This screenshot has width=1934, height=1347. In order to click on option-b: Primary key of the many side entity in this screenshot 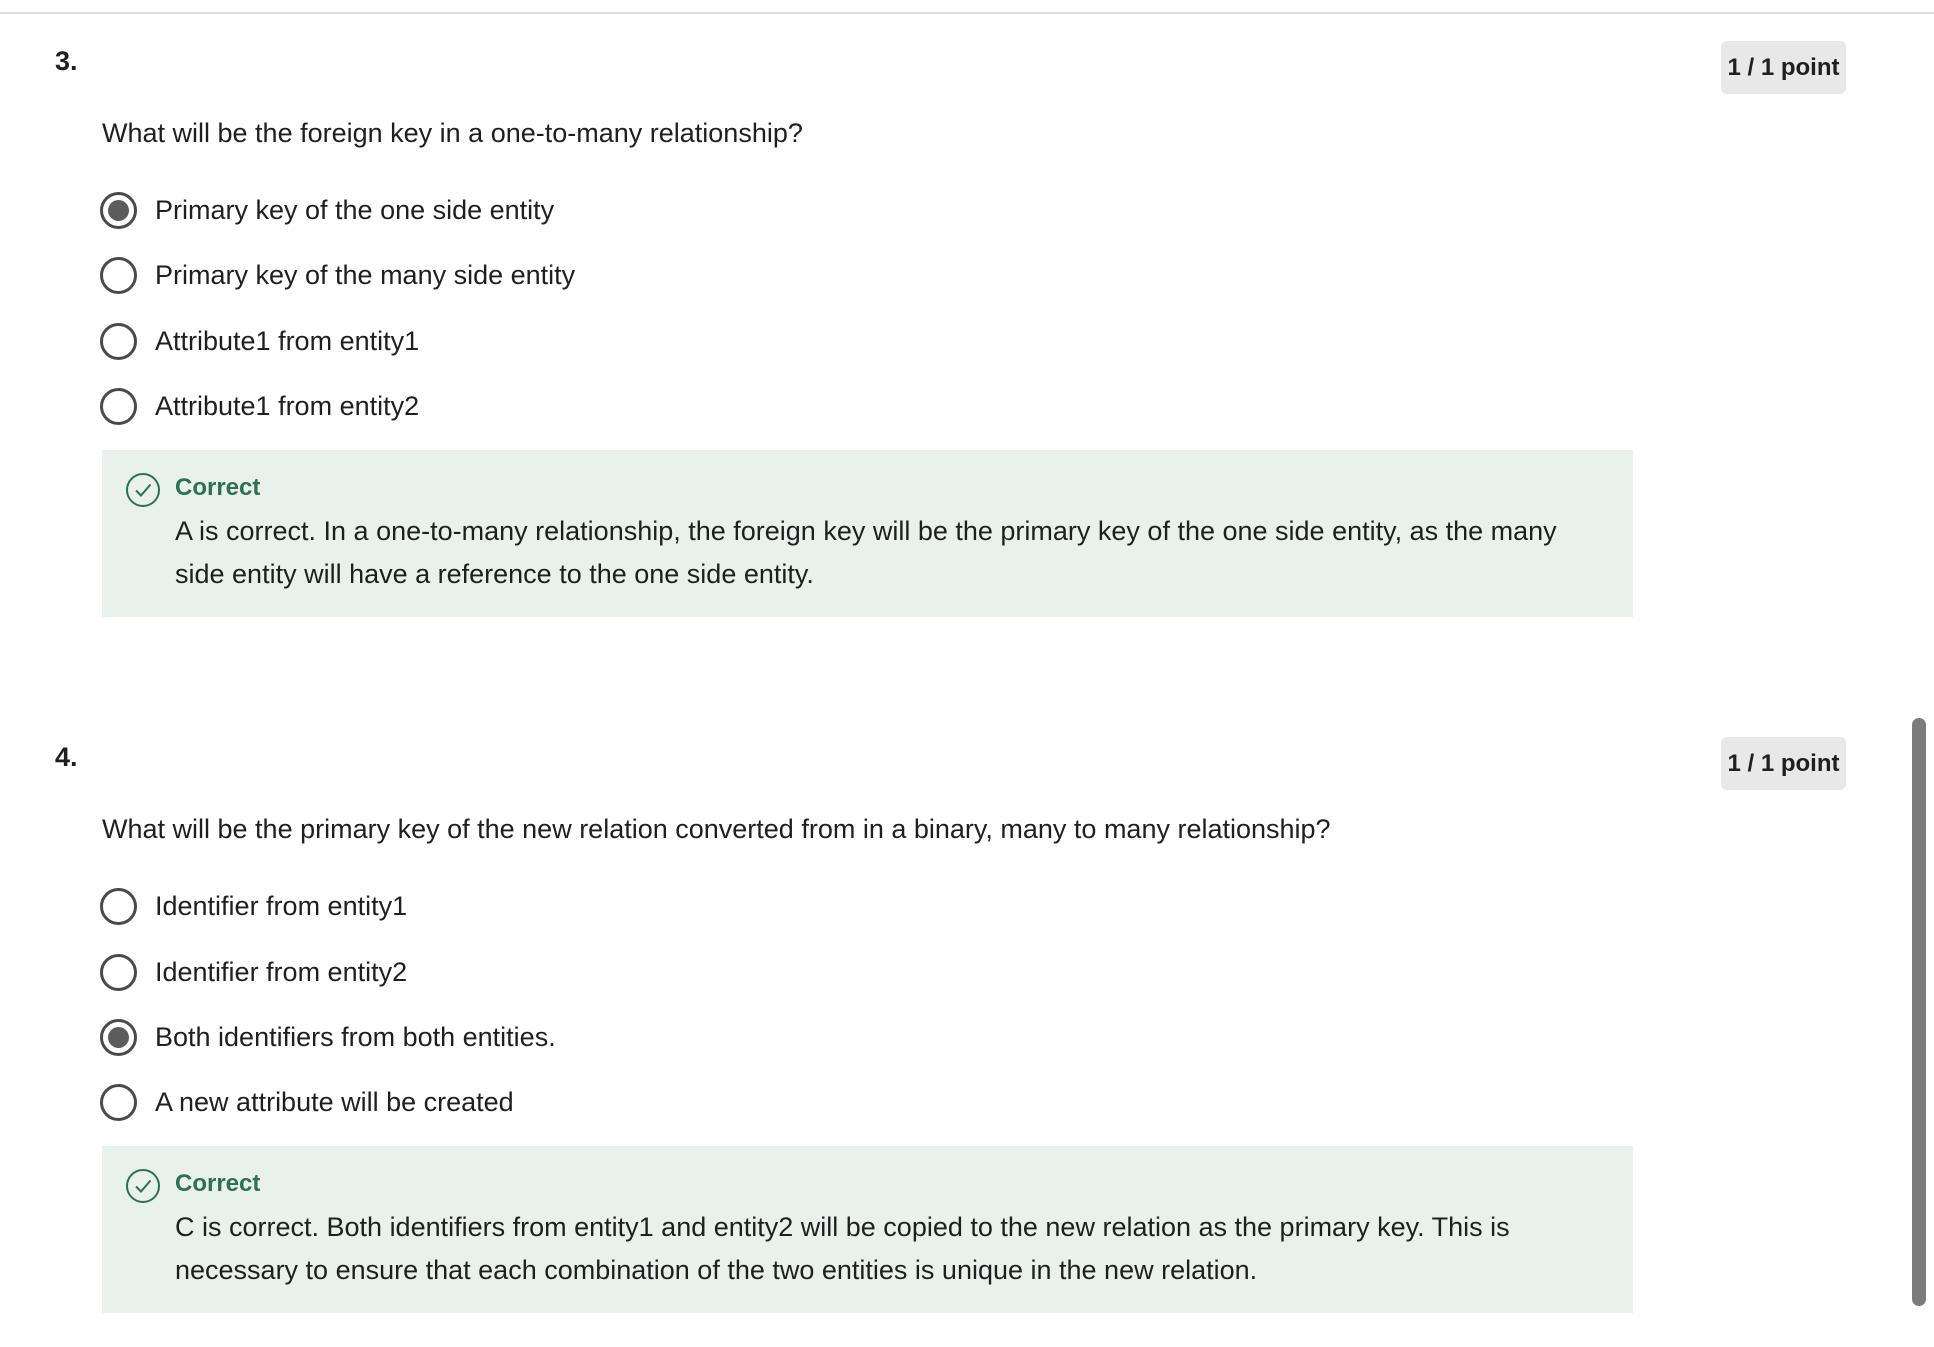, I will do `click(337, 275)`.